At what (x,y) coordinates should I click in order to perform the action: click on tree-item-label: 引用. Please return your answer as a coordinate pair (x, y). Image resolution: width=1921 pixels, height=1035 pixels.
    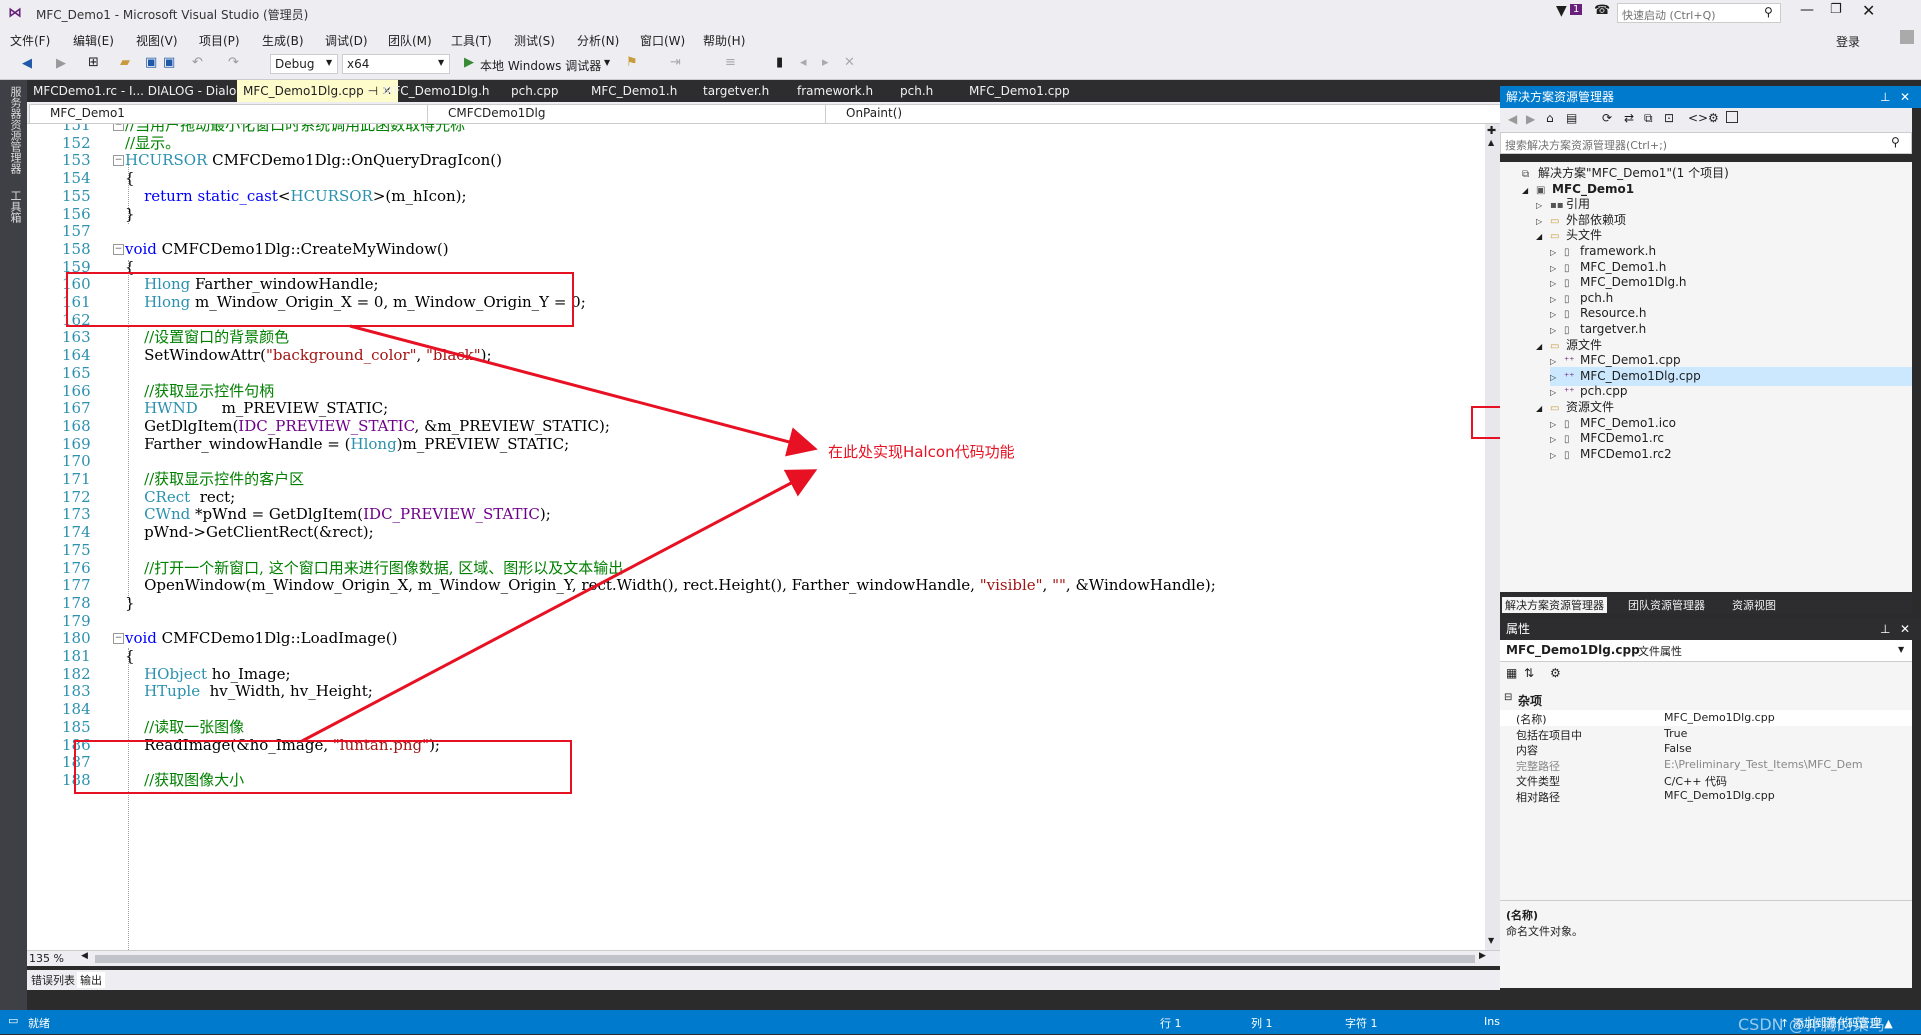
    Looking at the image, I should click on (1578, 204).